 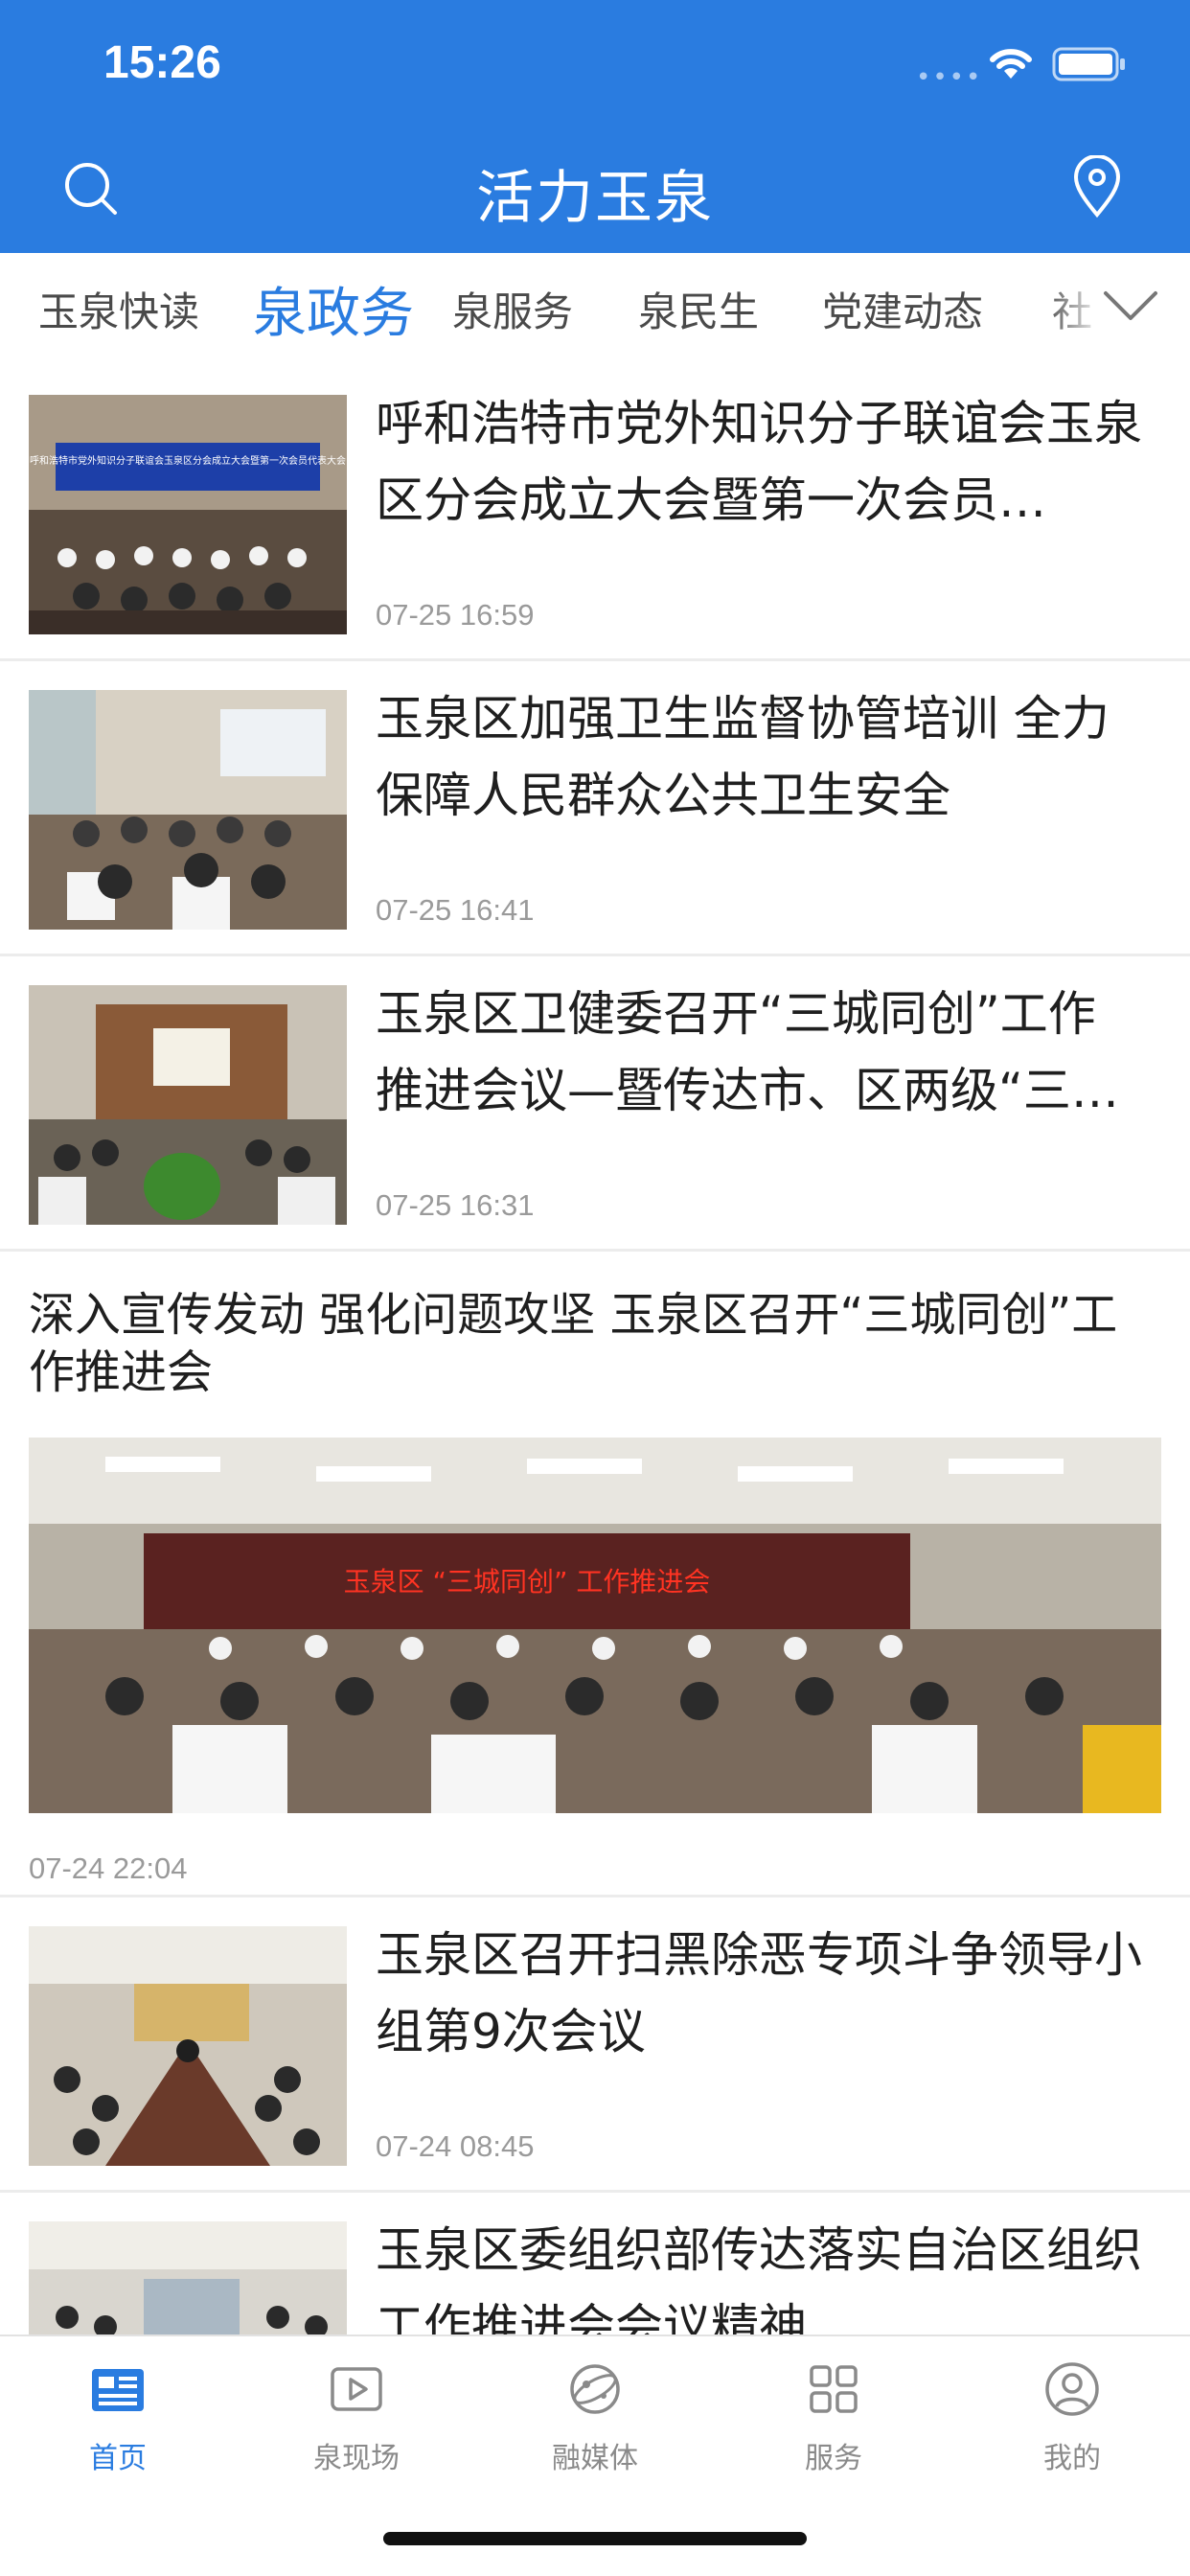 I want to click on grid-icon, so click(x=834, y=2389).